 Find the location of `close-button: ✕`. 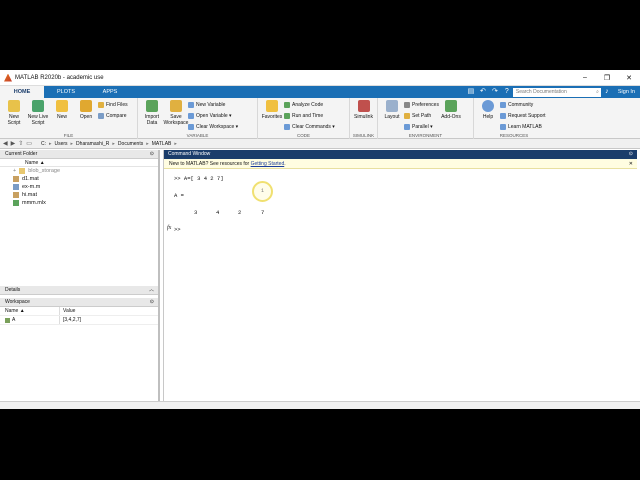

close-button: ✕ is located at coordinates (629, 78).